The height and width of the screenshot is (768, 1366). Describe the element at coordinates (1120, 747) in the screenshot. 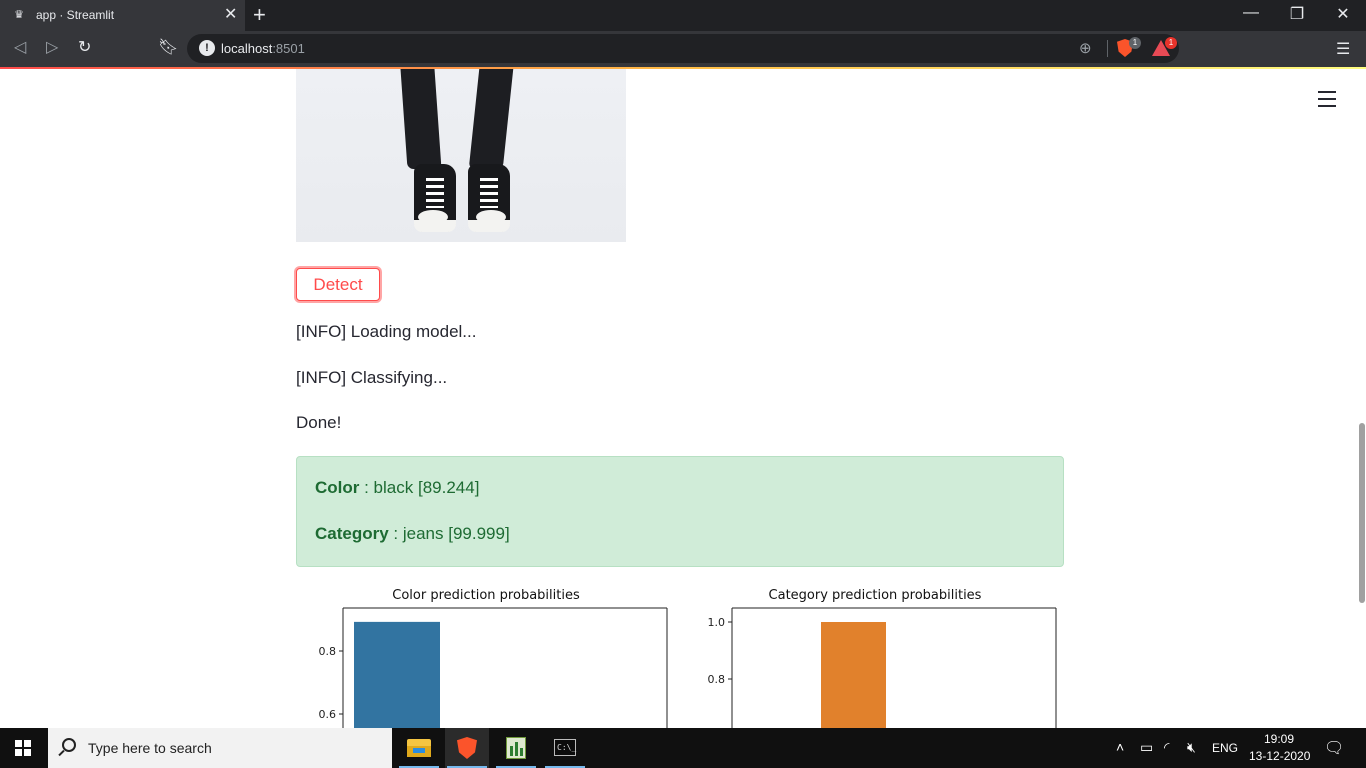

I see `chevron-up-icon: ˄` at that location.